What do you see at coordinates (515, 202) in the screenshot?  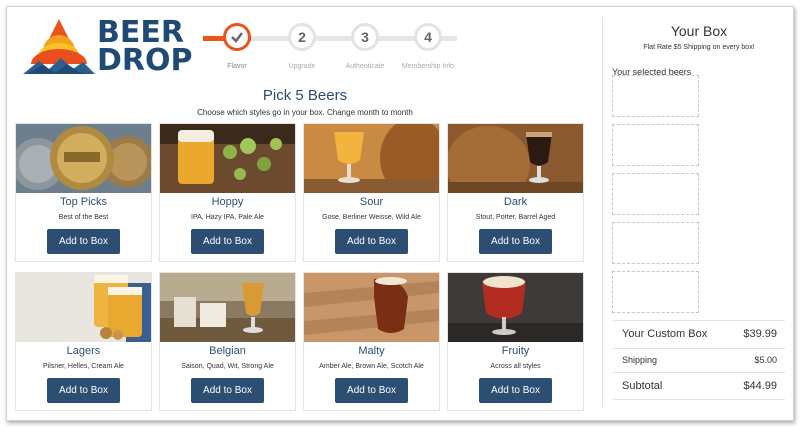 I see `card-name: Dark` at bounding box center [515, 202].